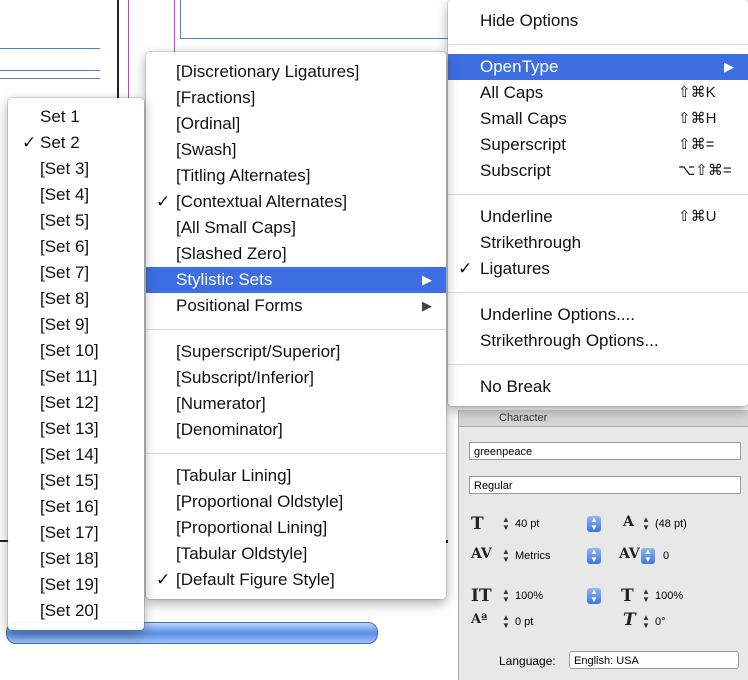  I want to click on stylistic-set-item-set-20: [Set 20], so click(76, 611).